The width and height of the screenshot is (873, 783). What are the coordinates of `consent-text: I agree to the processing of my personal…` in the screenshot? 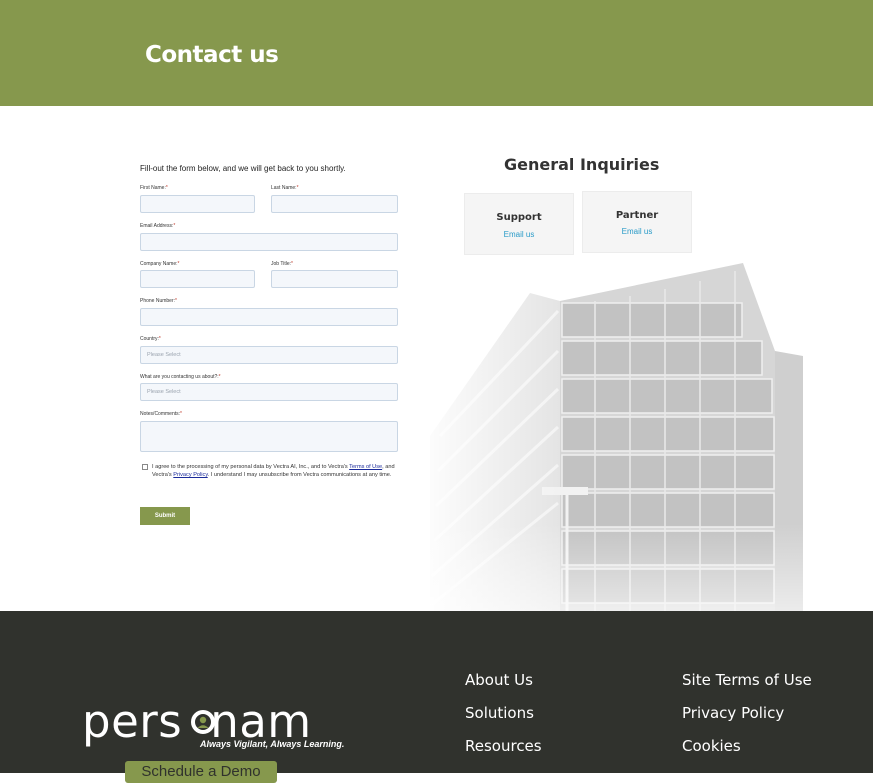 It's located at (273, 471).